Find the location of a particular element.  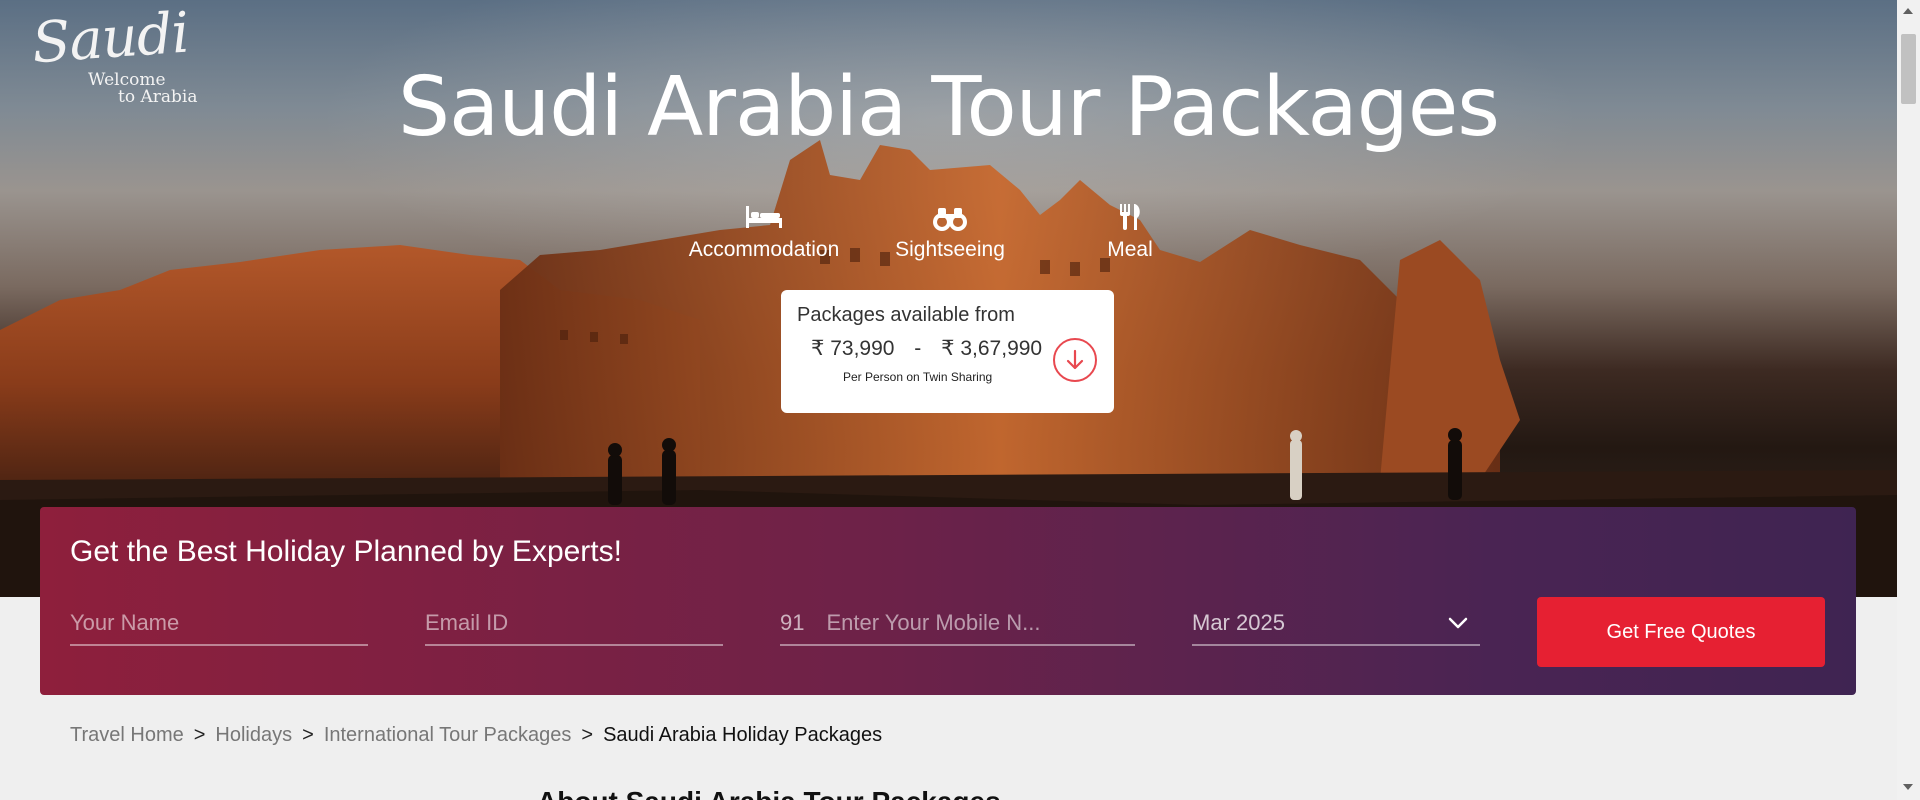

feature-sightseeing: Sightseeing is located at coordinates (950, 231).